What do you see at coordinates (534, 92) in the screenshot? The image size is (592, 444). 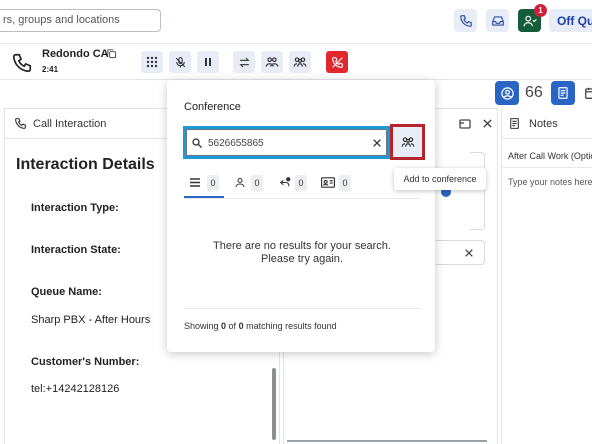 I see `count-indicator: 66` at bounding box center [534, 92].